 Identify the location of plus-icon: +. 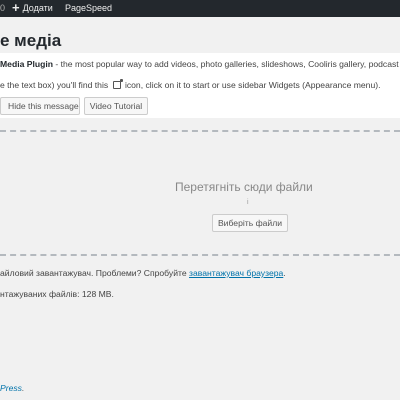
(16, 7).